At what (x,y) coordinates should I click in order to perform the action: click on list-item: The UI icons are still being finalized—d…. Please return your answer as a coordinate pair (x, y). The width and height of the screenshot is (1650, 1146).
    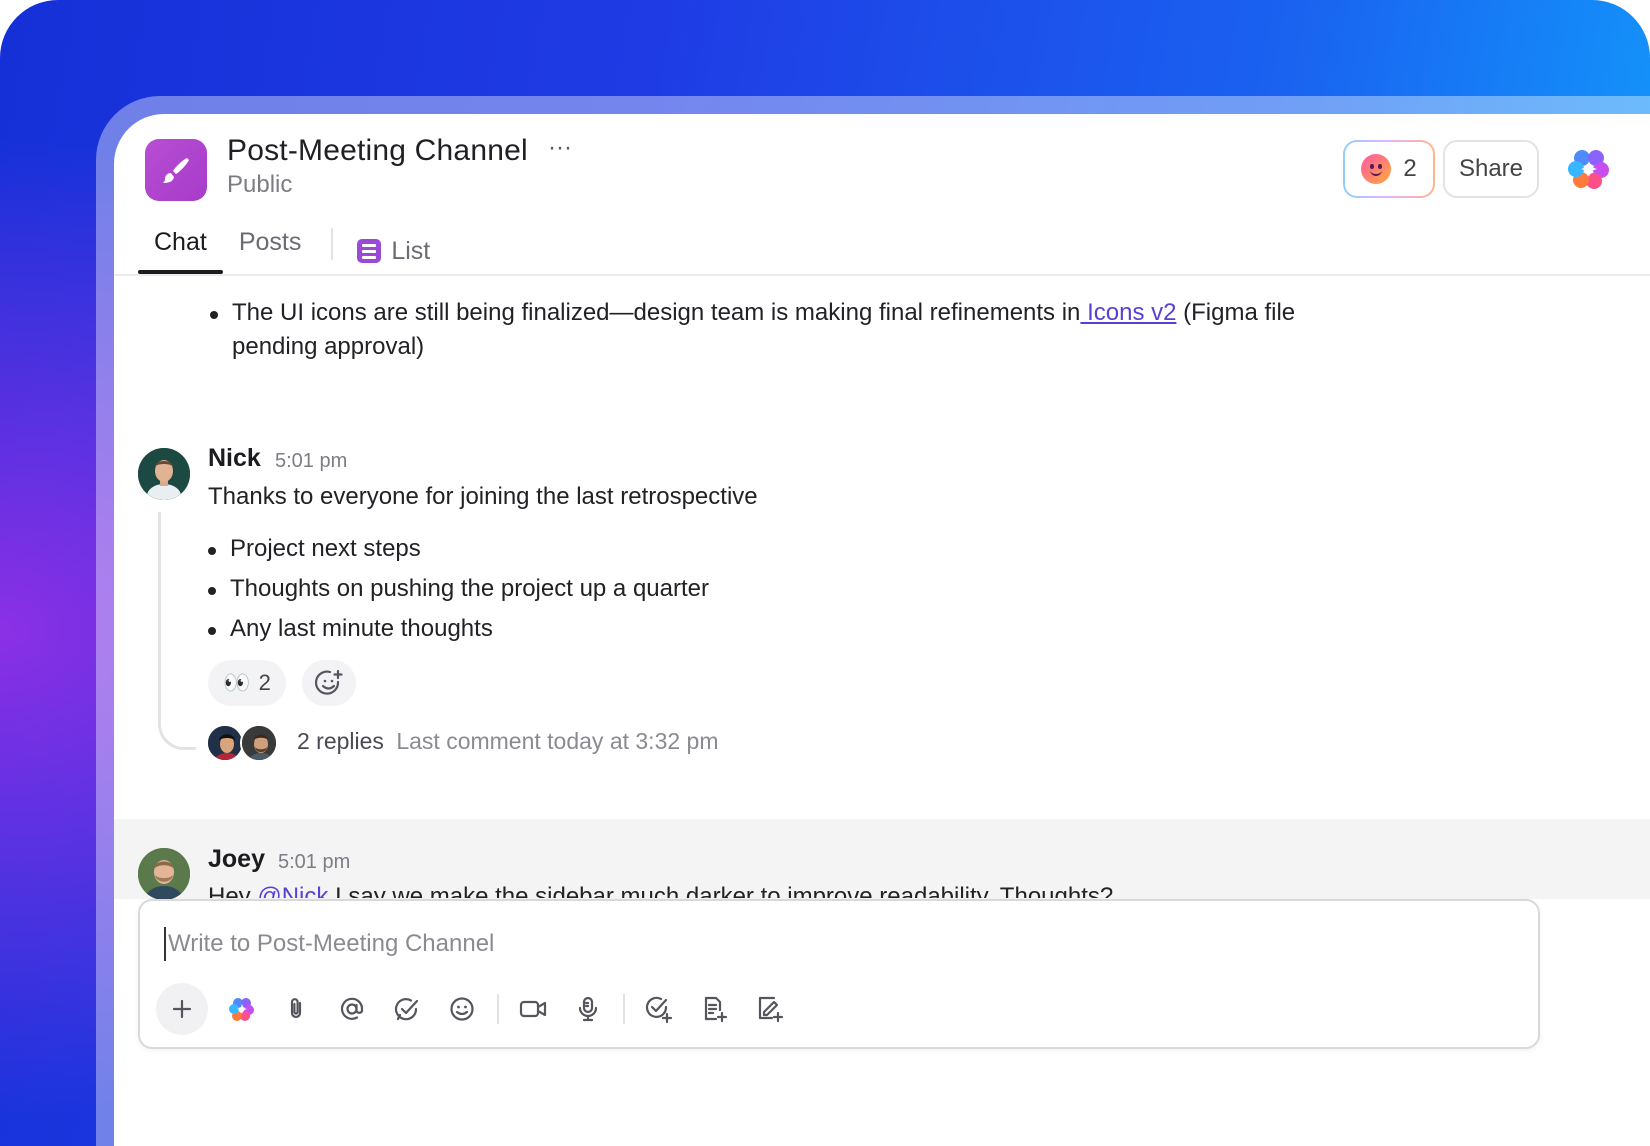
    Looking at the image, I should click on (752, 330).